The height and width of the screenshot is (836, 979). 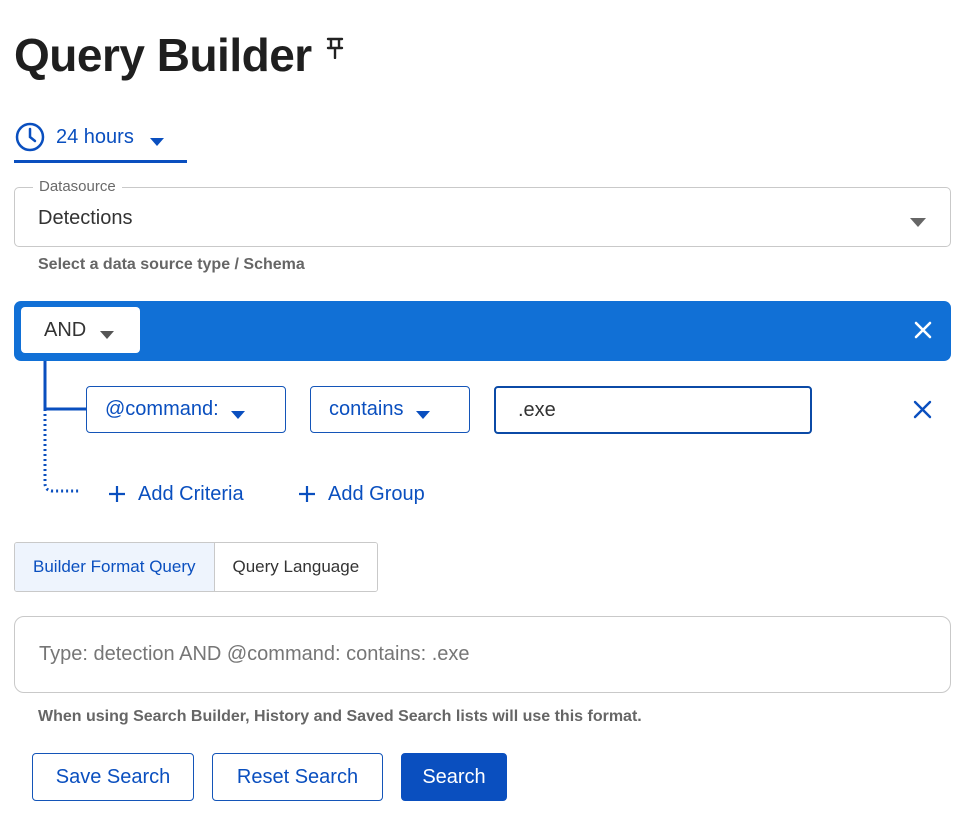 I want to click on add-group-button: Add Group, so click(x=361, y=494).